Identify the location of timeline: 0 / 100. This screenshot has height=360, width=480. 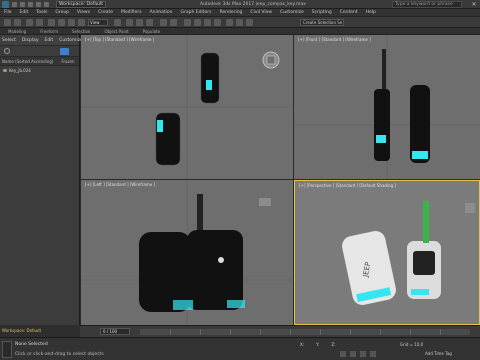
(280, 331).